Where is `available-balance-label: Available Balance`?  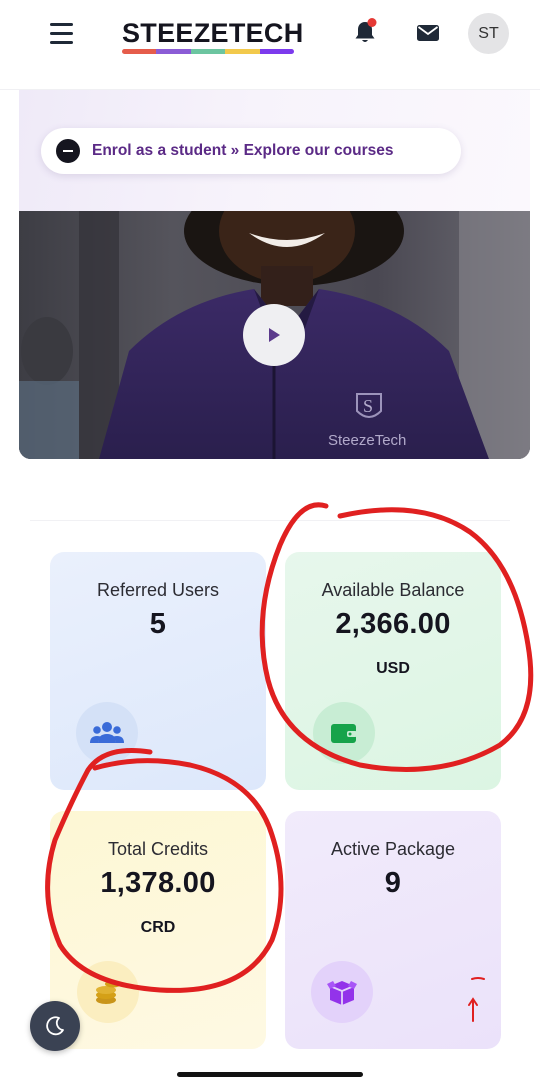
available-balance-label: Available Balance is located at coordinates (393, 590).